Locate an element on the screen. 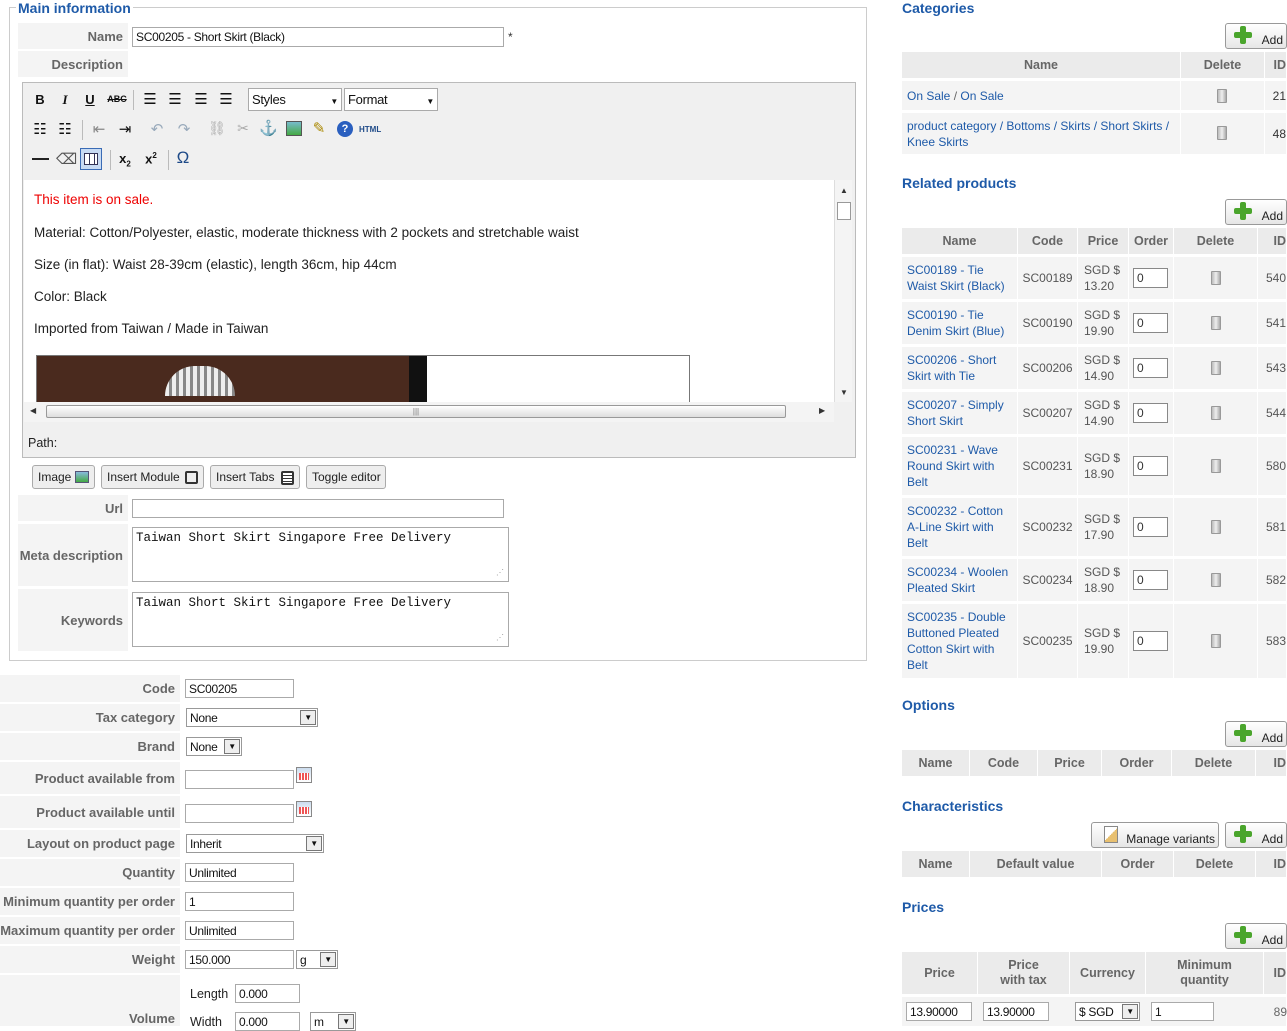 The width and height of the screenshot is (1287, 1031). length-input: 0.000 is located at coordinates (267, 993).